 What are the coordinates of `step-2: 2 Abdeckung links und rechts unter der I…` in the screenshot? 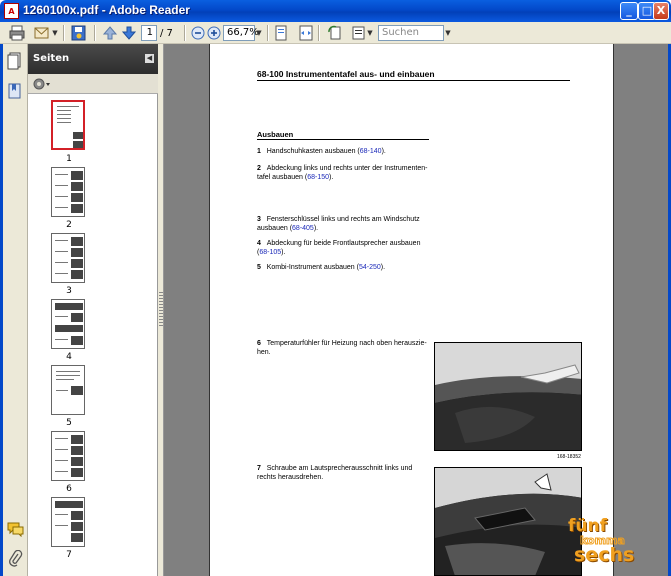 It's located at (342, 173).